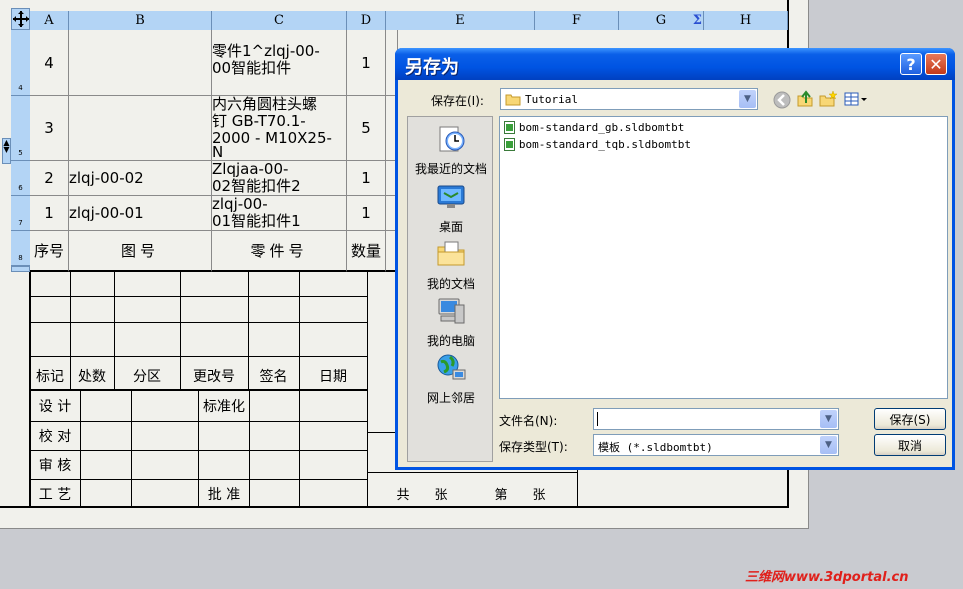 Image resolution: width=963 pixels, height=589 pixels. I want to click on place-my-documents-label: 我的文档, so click(450, 284).